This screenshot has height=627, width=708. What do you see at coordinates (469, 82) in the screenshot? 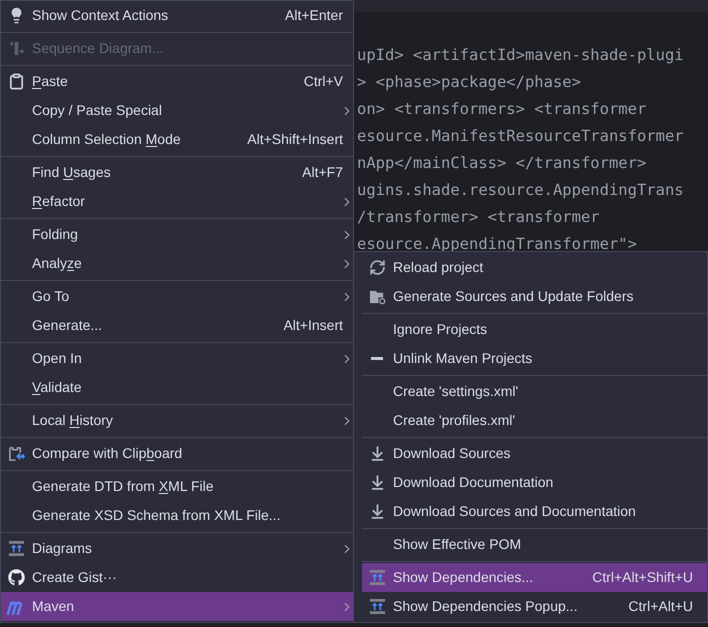
I see `code-line: > <phase>package</phase>` at bounding box center [469, 82].